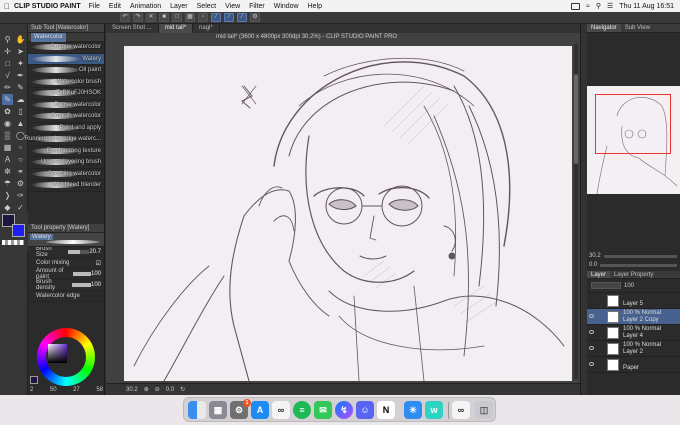  Describe the element at coordinates (95, 252) in the screenshot. I see `brush-size-value: 20.7` at that location.